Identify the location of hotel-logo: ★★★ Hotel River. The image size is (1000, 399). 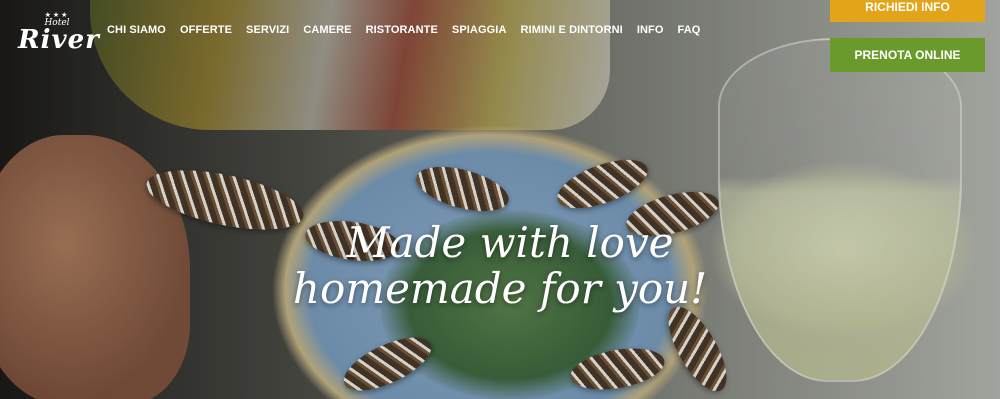
(59, 33).